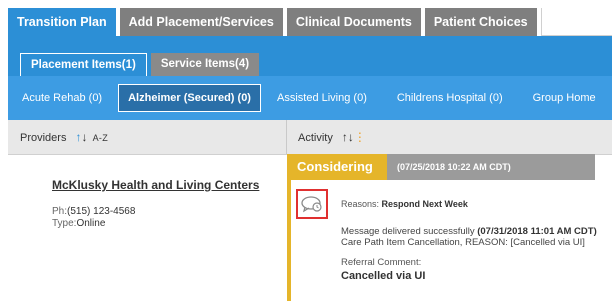  I want to click on activity-column-header: Activity ↑↓⋮, so click(332, 137).